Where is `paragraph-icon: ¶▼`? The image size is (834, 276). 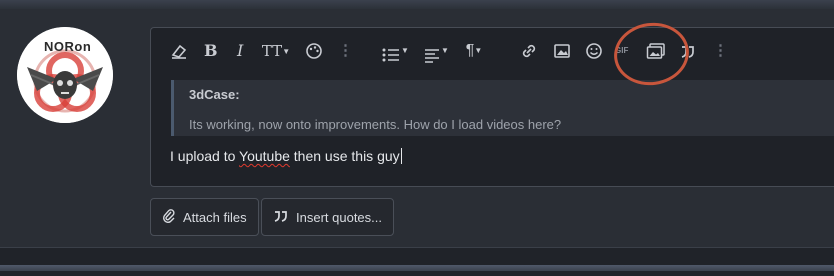
paragraph-icon: ¶▼ is located at coordinates (474, 51).